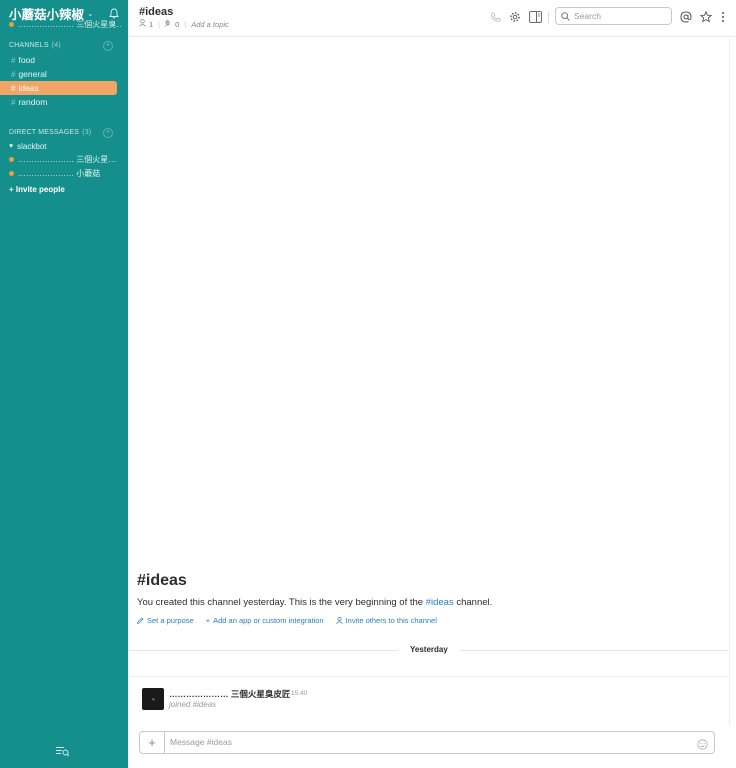  What do you see at coordinates (58, 88) in the screenshot?
I see `sidebar-item-ideas: # ideas` at bounding box center [58, 88].